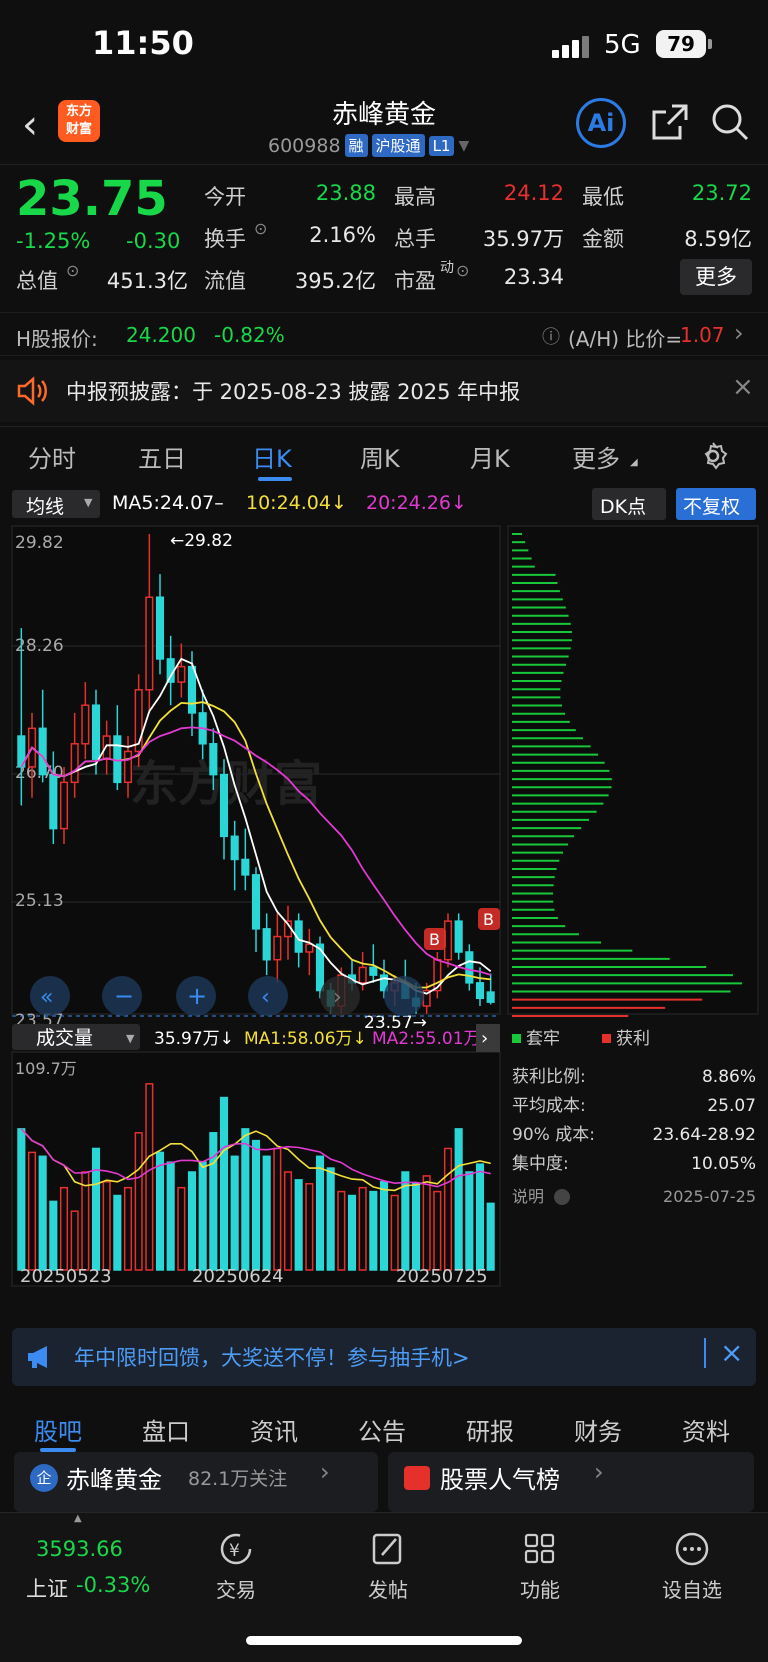 The width and height of the screenshot is (768, 1662). What do you see at coordinates (709, 1196) in the screenshot?
I see `chip-date: 2025-07-25` at bounding box center [709, 1196].